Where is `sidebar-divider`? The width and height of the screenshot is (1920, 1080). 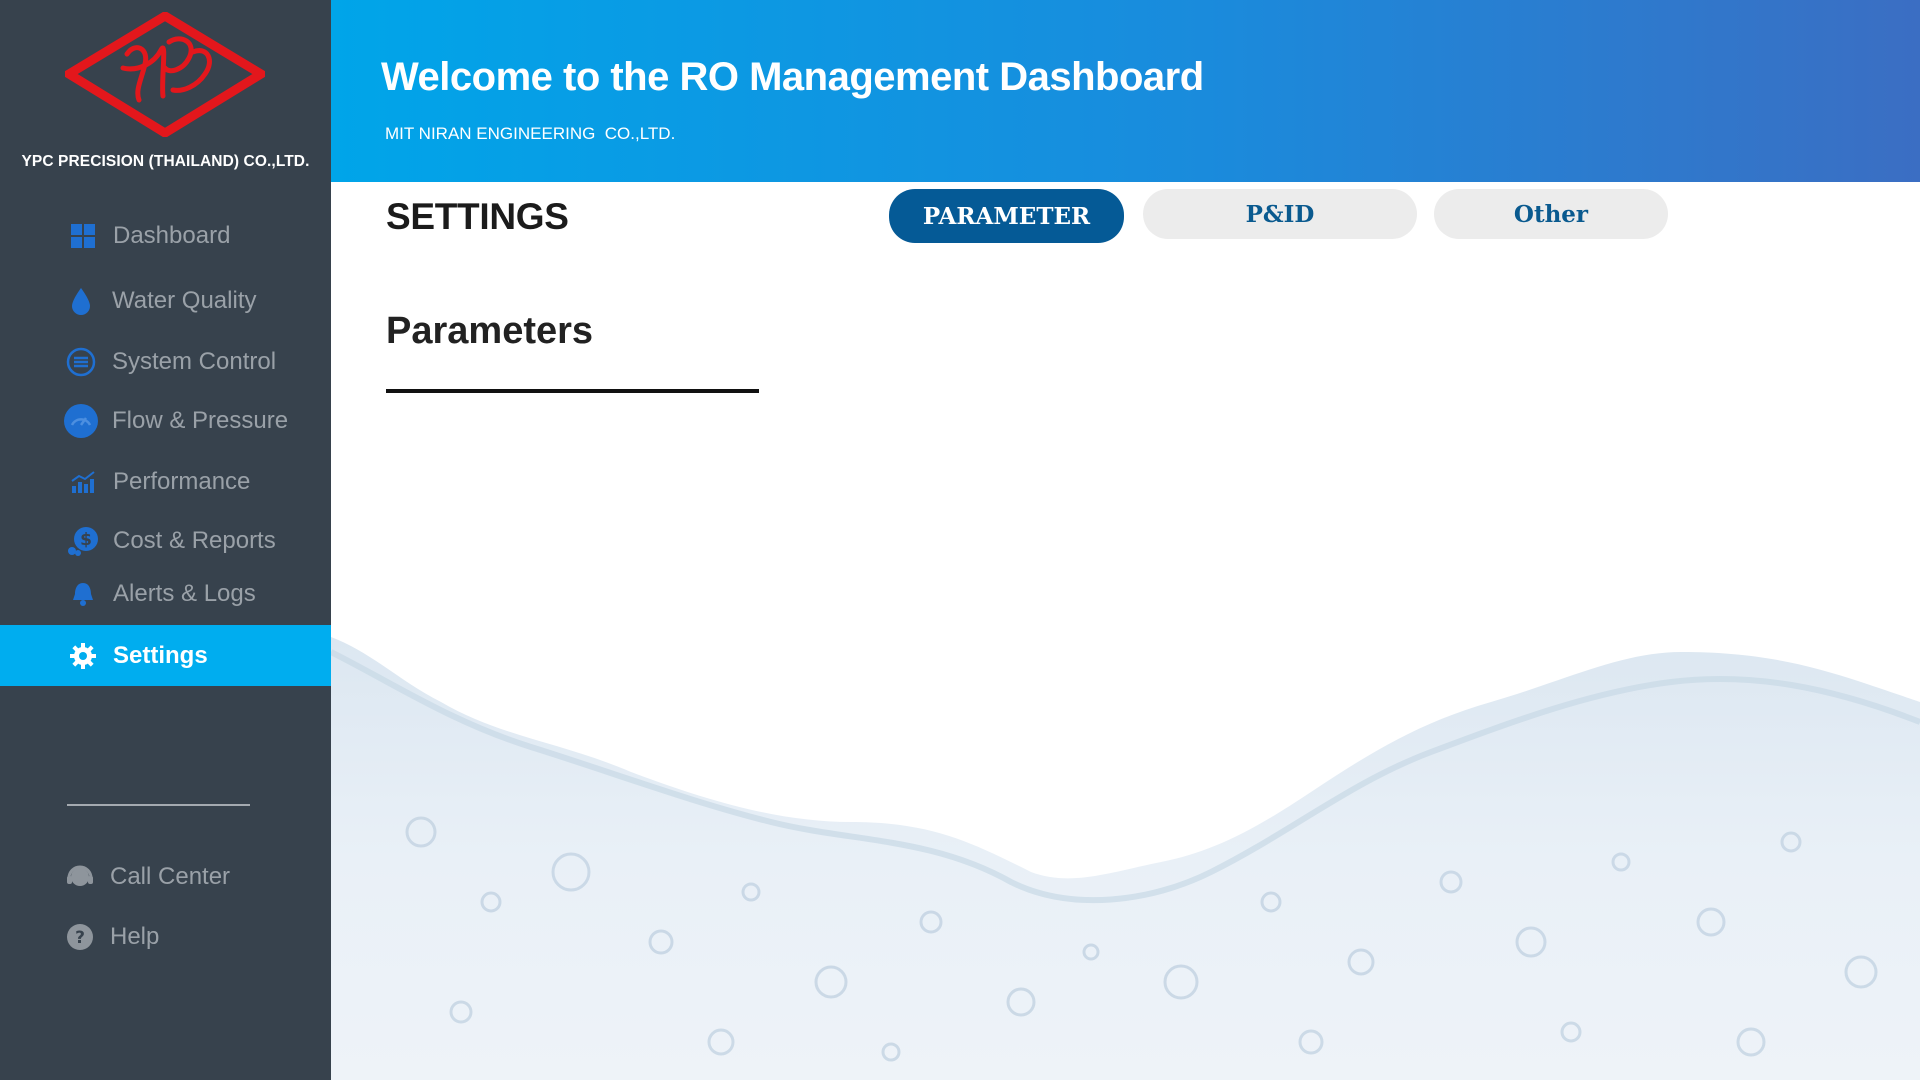
sidebar-divider is located at coordinates (158, 805).